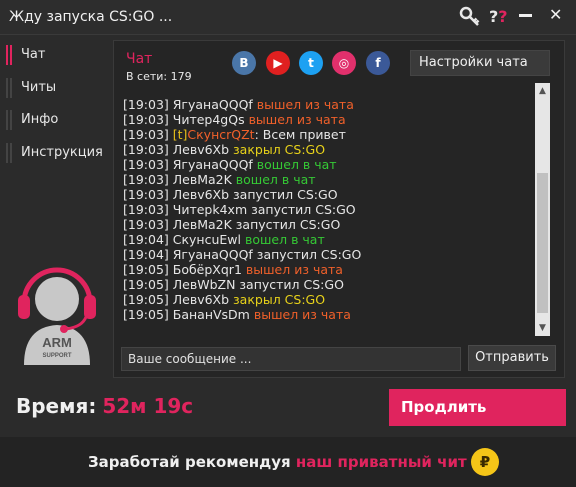  What do you see at coordinates (542, 243) in the screenshot?
I see `scroll-thumb` at bounding box center [542, 243].